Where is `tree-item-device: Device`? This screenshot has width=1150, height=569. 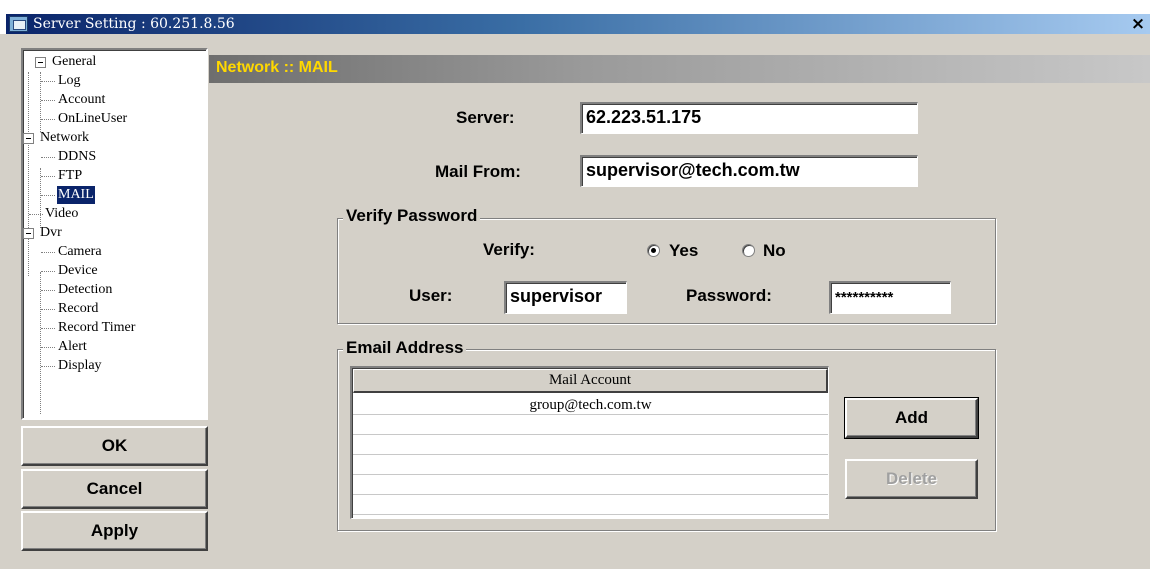
tree-item-device: Device is located at coordinates (113, 271).